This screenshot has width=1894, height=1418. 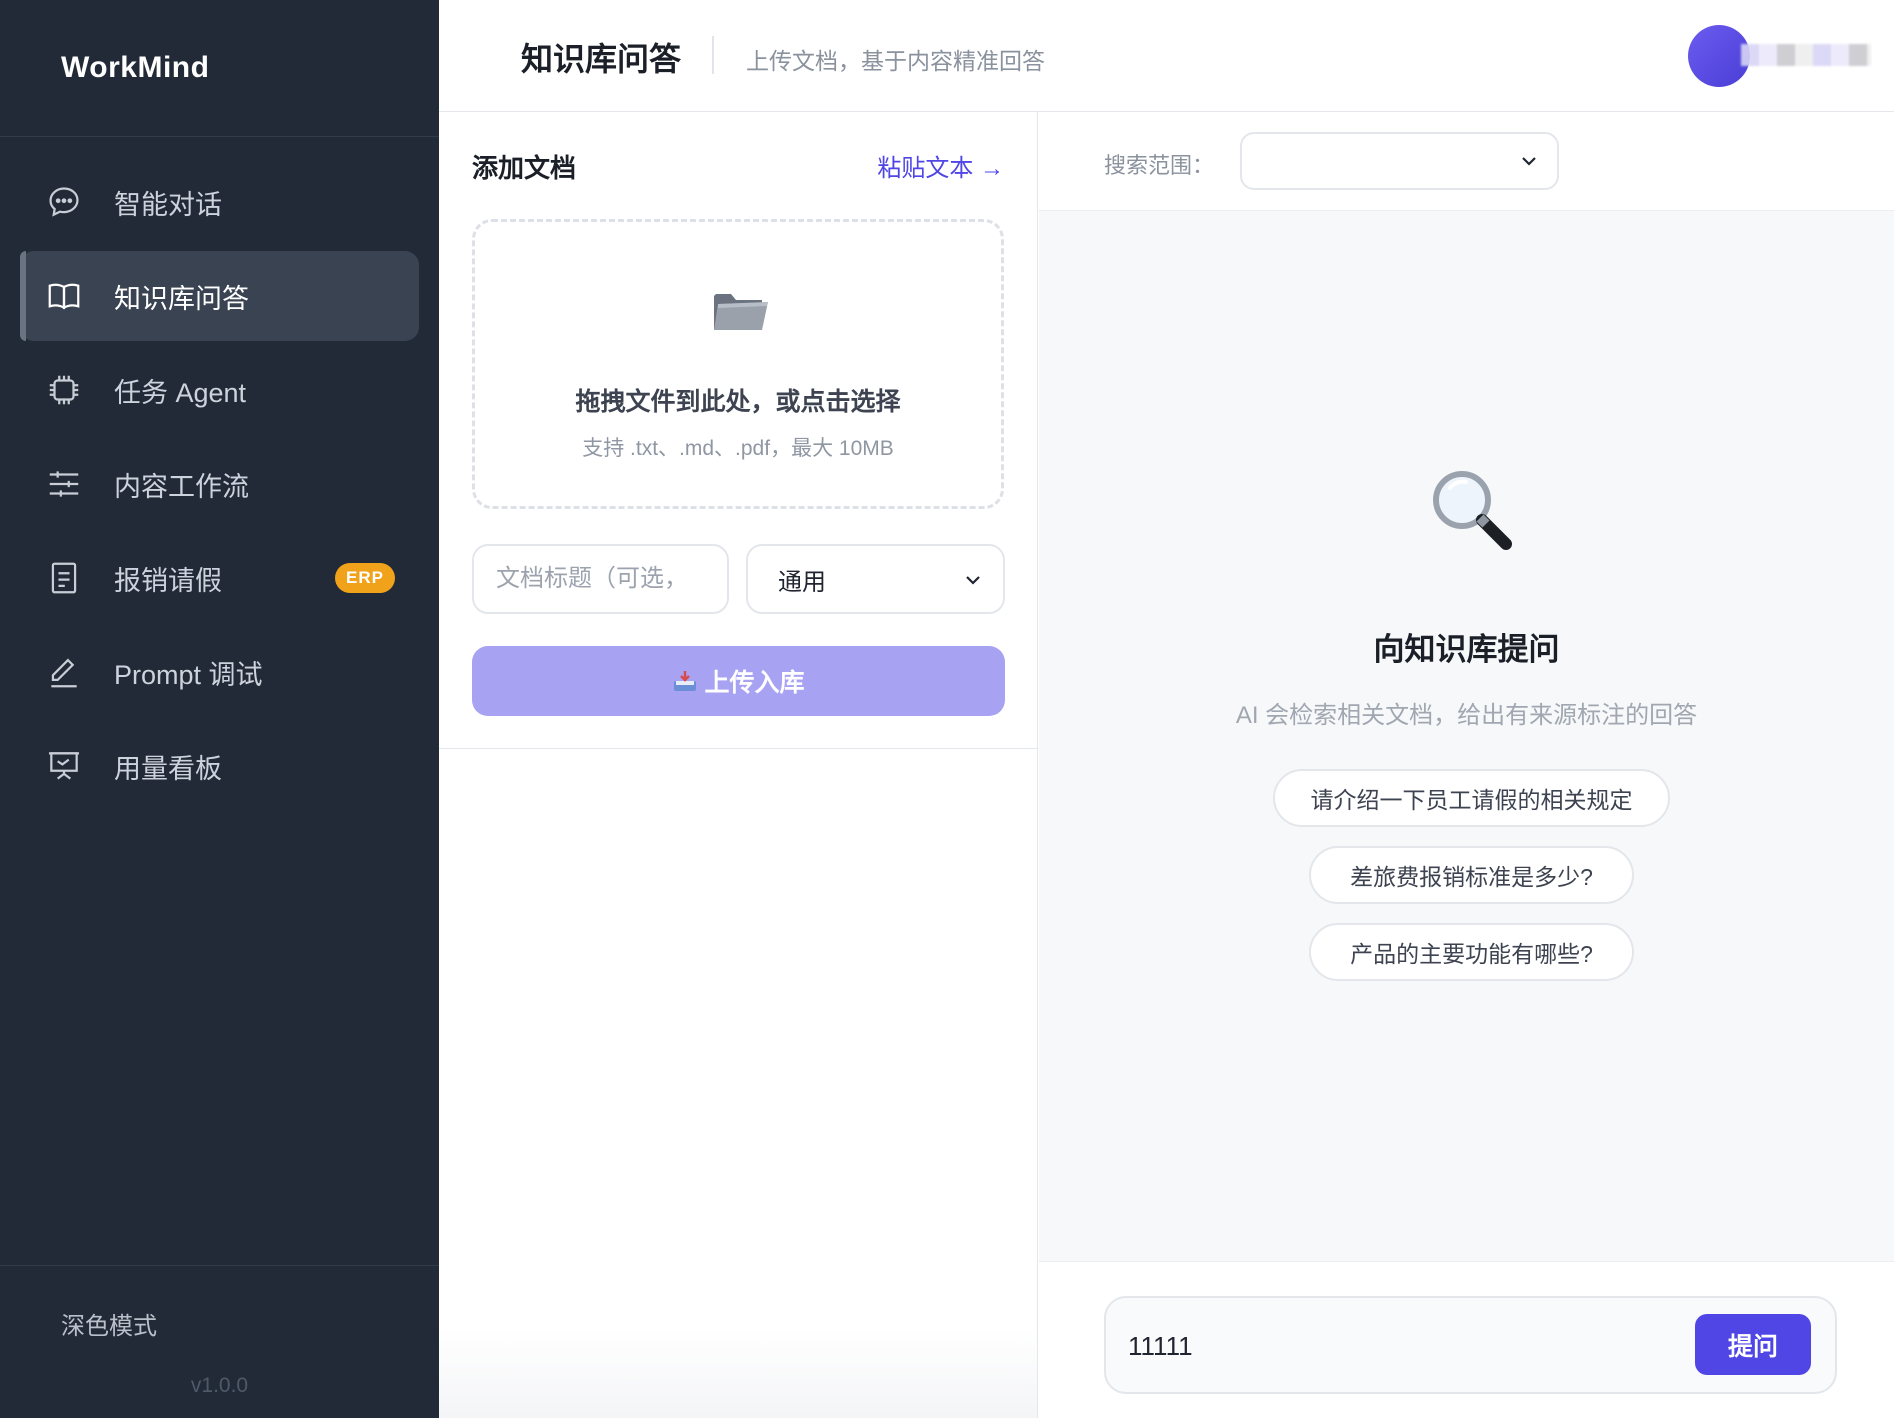 I want to click on sidebar-item-knowledge-qa: 知识库问答, so click(x=219, y=296).